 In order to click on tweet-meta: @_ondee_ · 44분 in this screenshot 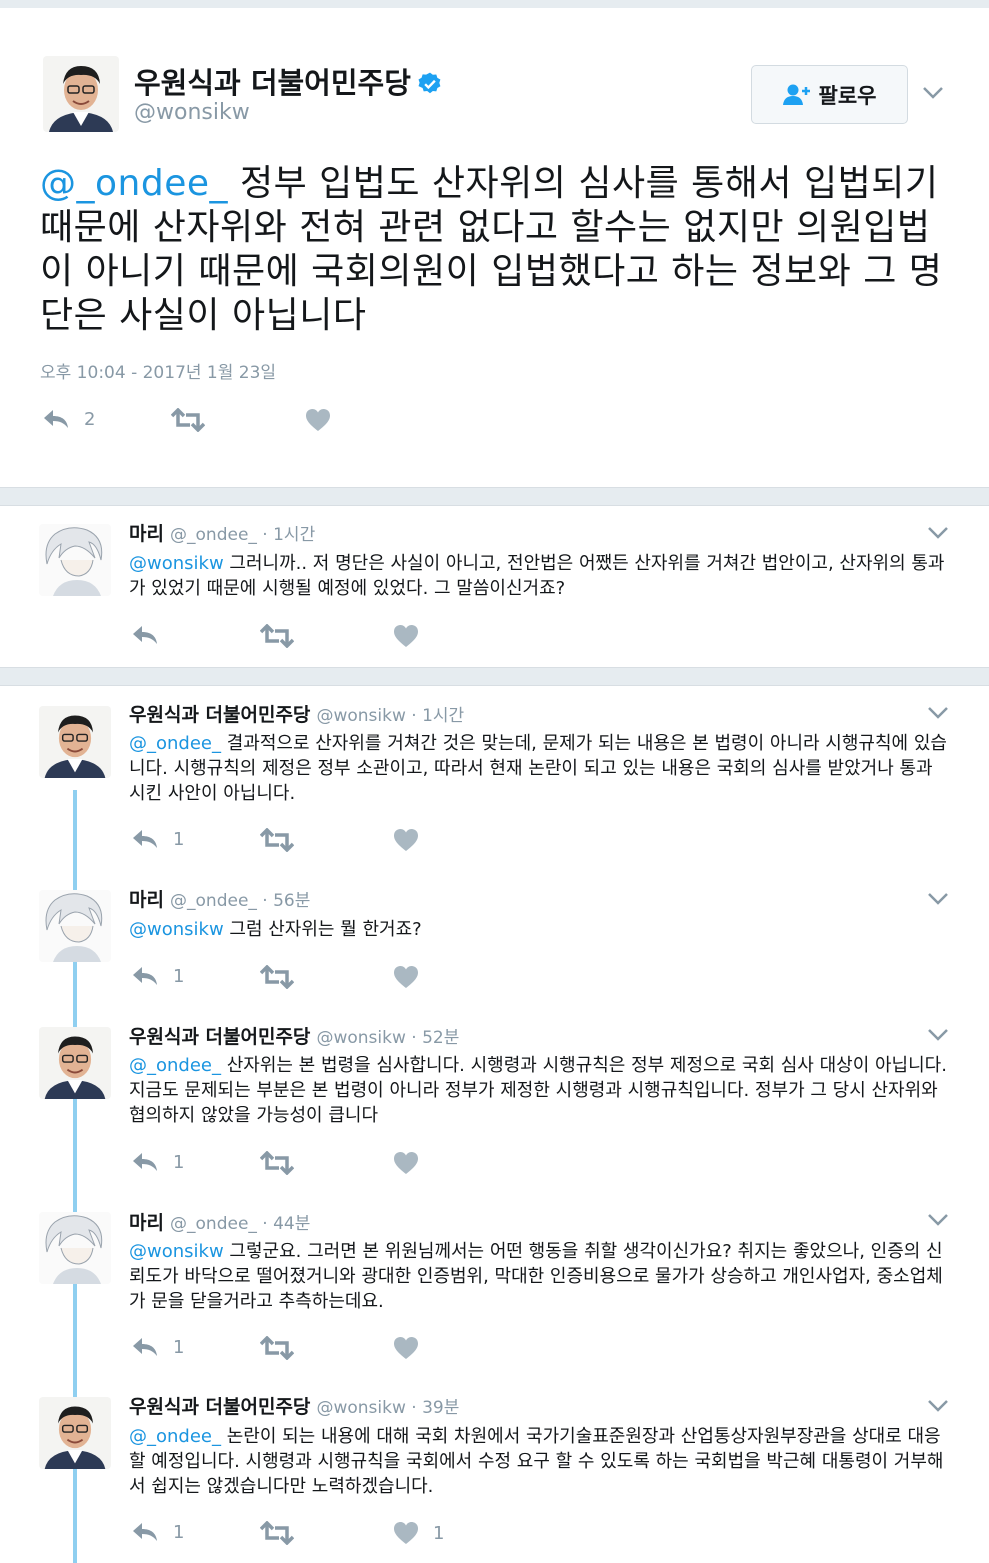, I will do `click(240, 1224)`.